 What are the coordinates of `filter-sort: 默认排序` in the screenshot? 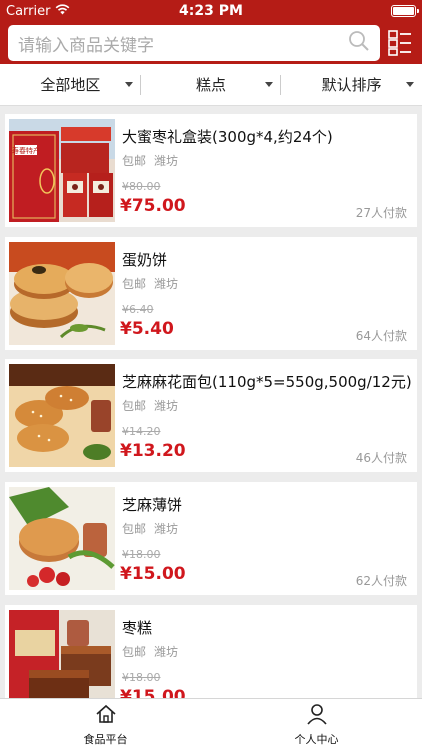 It's located at (351, 84).